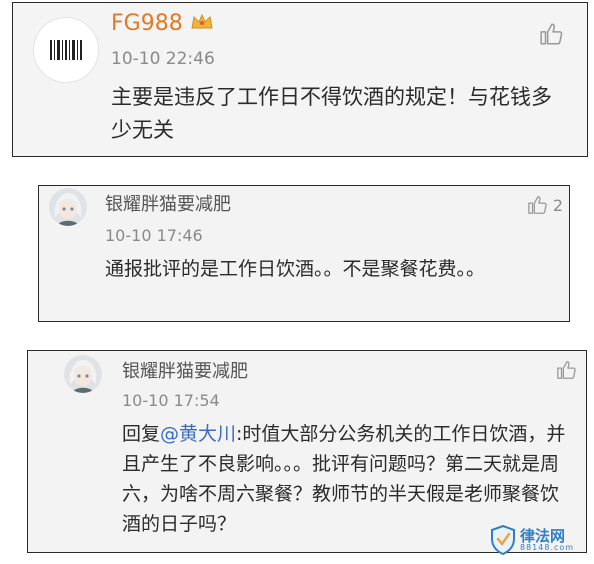  Describe the element at coordinates (557, 205) in the screenshot. I see `like-count: 2` at that location.